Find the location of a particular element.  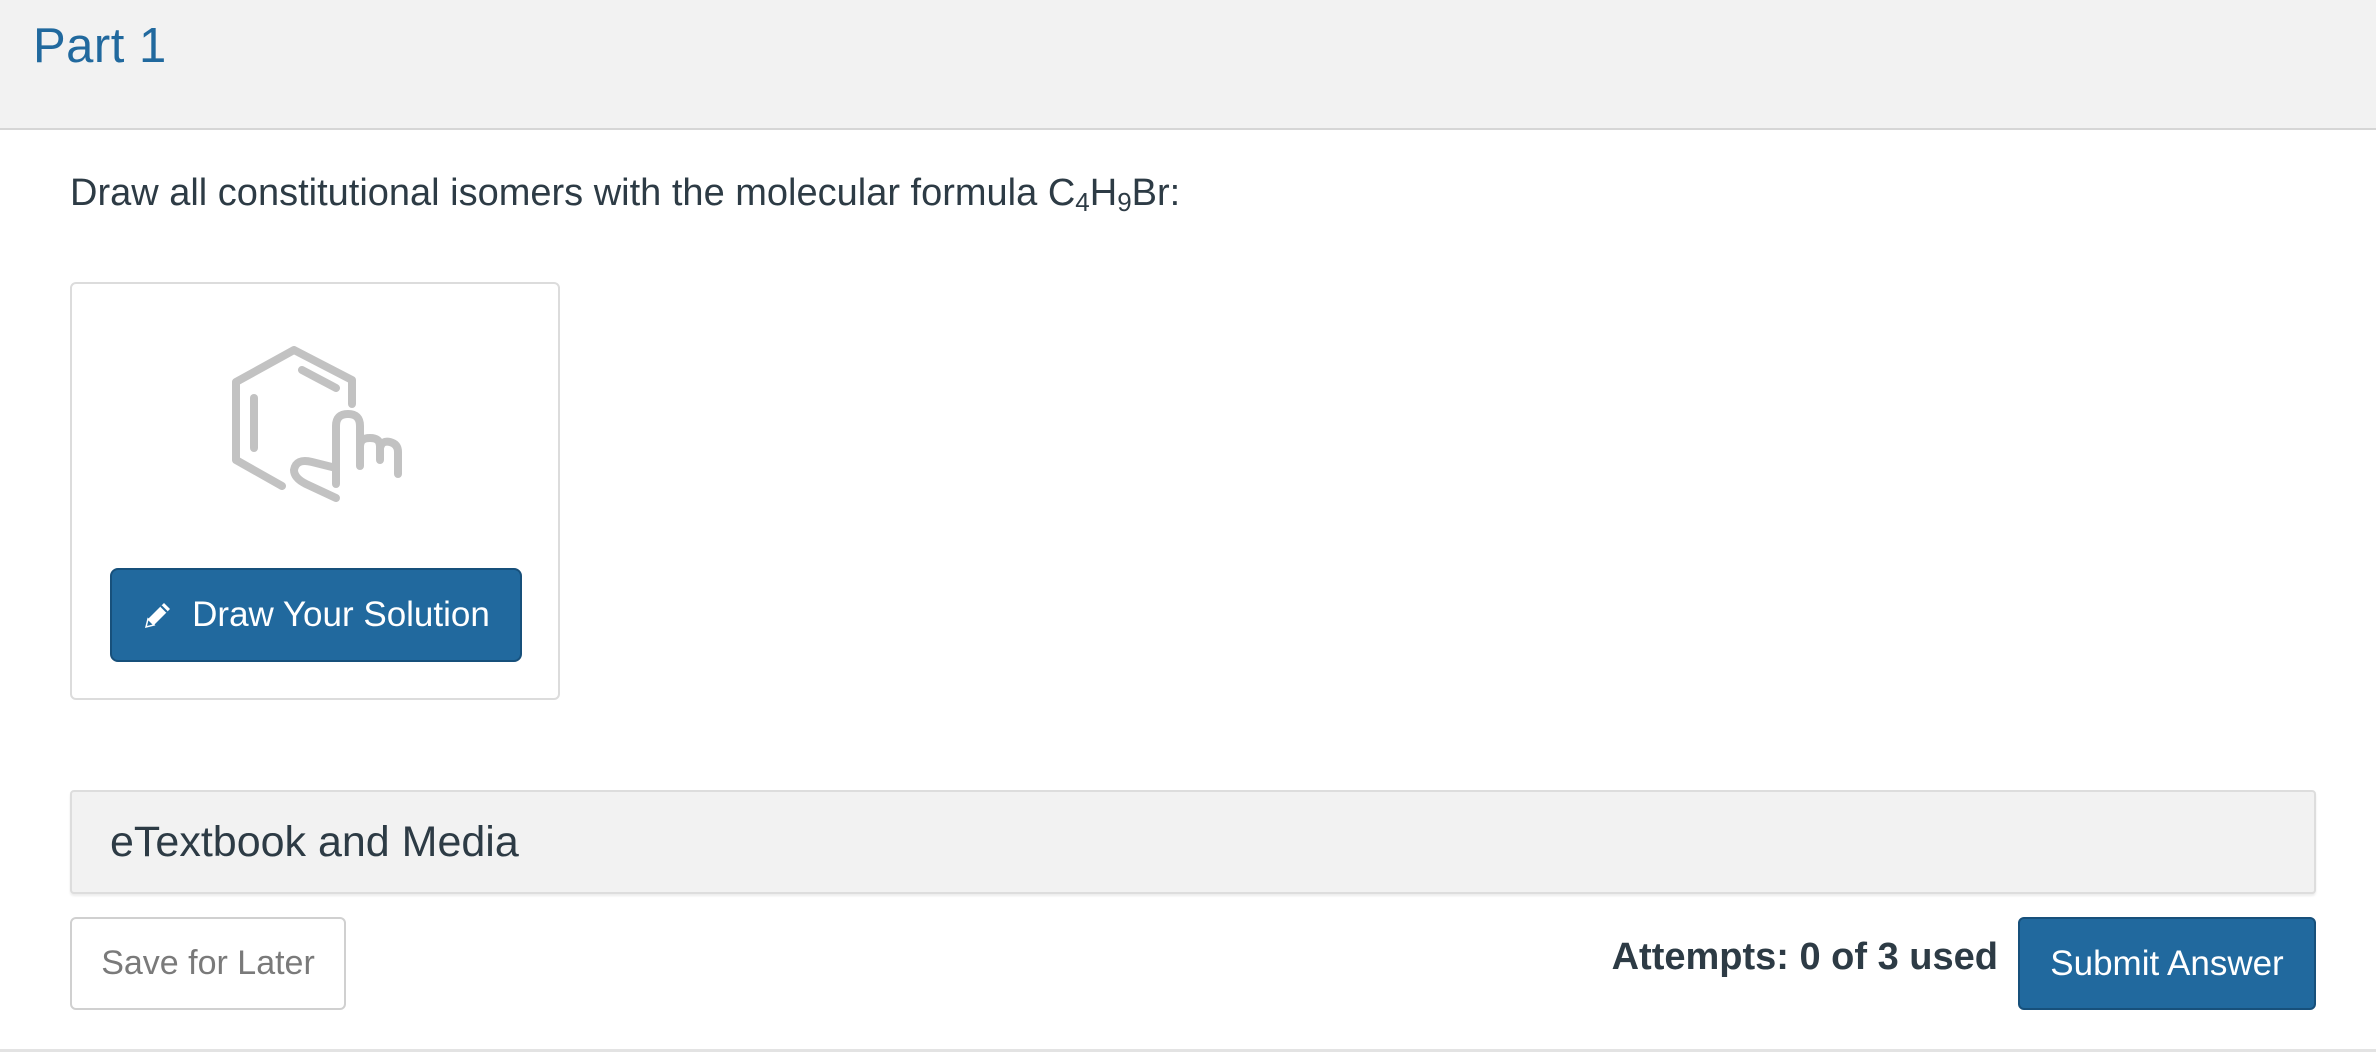

submit-answer-label: Submit Answer is located at coordinates (2167, 963).